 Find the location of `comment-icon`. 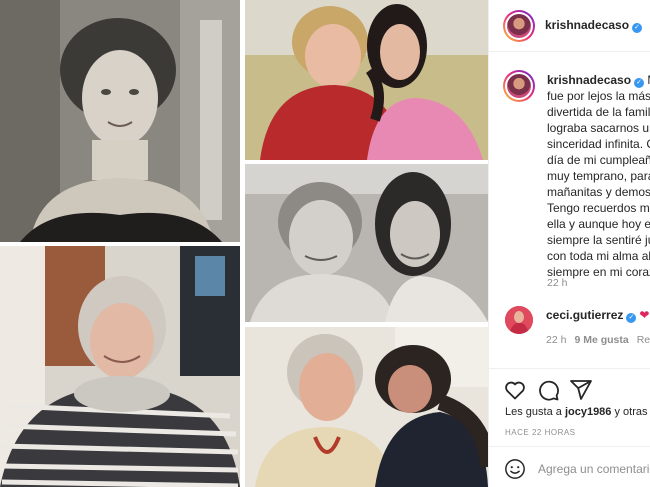

comment-icon is located at coordinates (548, 390).